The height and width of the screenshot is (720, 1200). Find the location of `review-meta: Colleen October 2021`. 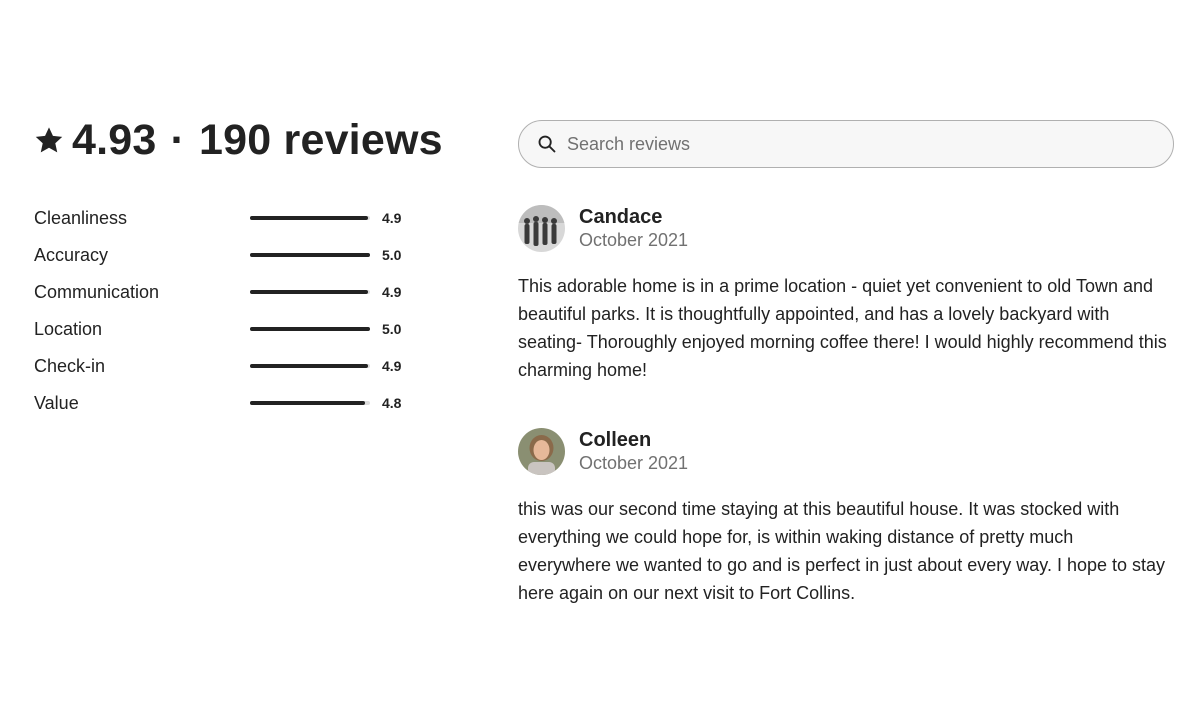

review-meta: Colleen October 2021 is located at coordinates (633, 451).